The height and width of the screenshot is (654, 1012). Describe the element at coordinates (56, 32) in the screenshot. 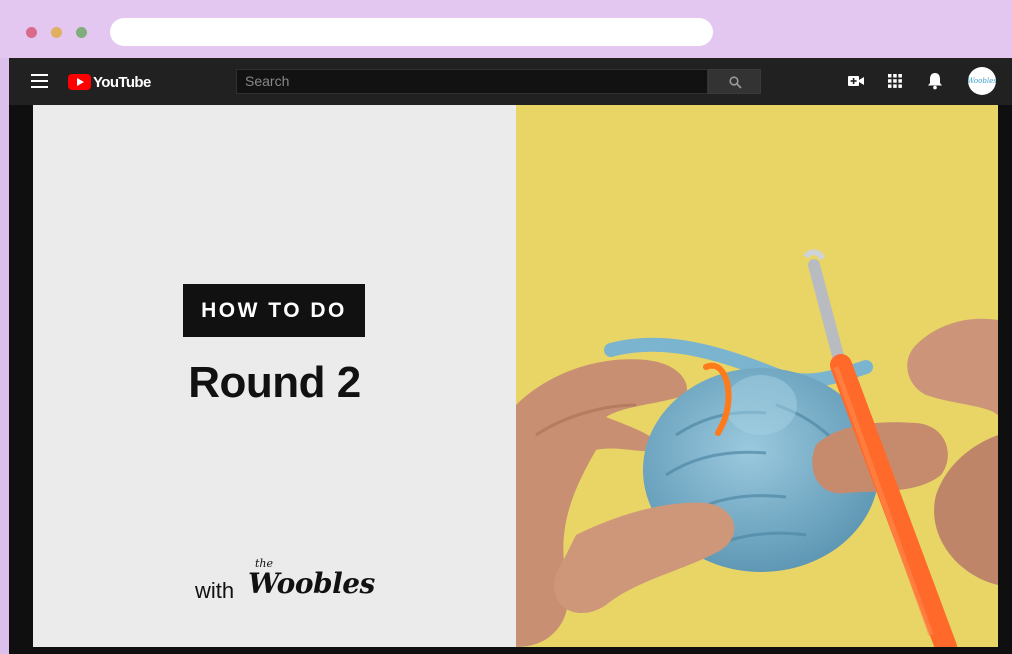

I see `minimize-window-button` at that location.